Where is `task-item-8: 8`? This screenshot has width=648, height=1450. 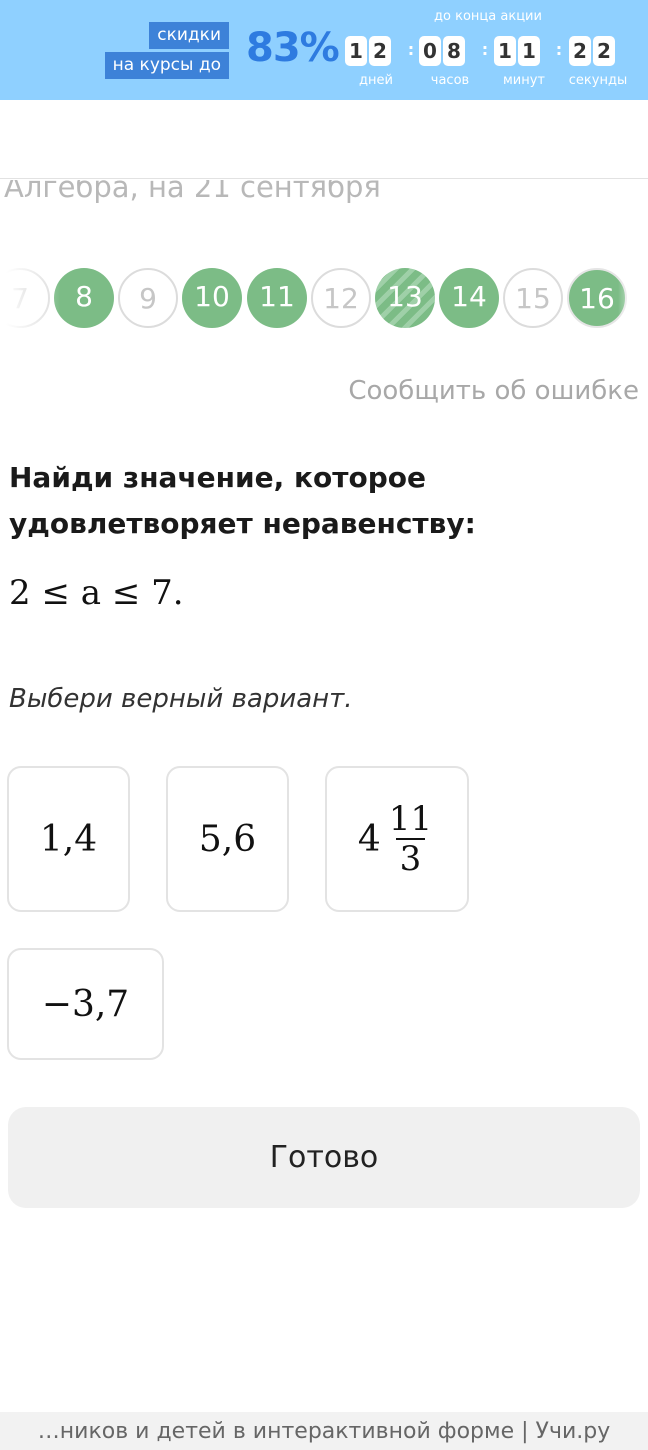
task-item-8: 8 is located at coordinates (84, 298).